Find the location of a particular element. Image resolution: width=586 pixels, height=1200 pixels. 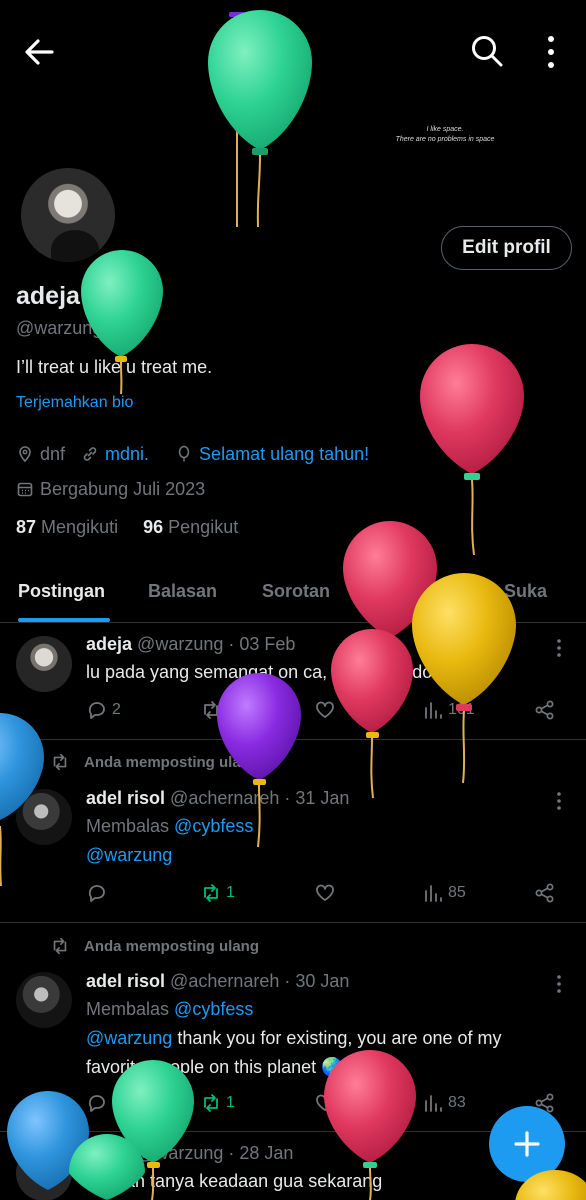

edit-profile-button: Edit profil is located at coordinates (506, 248).